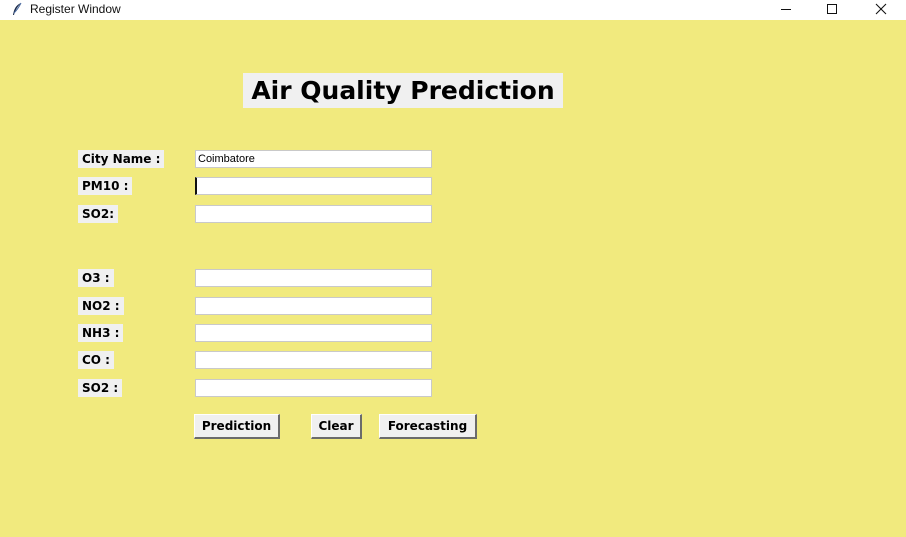  What do you see at coordinates (453, 10) in the screenshot?
I see `title-bar: Register Window` at bounding box center [453, 10].